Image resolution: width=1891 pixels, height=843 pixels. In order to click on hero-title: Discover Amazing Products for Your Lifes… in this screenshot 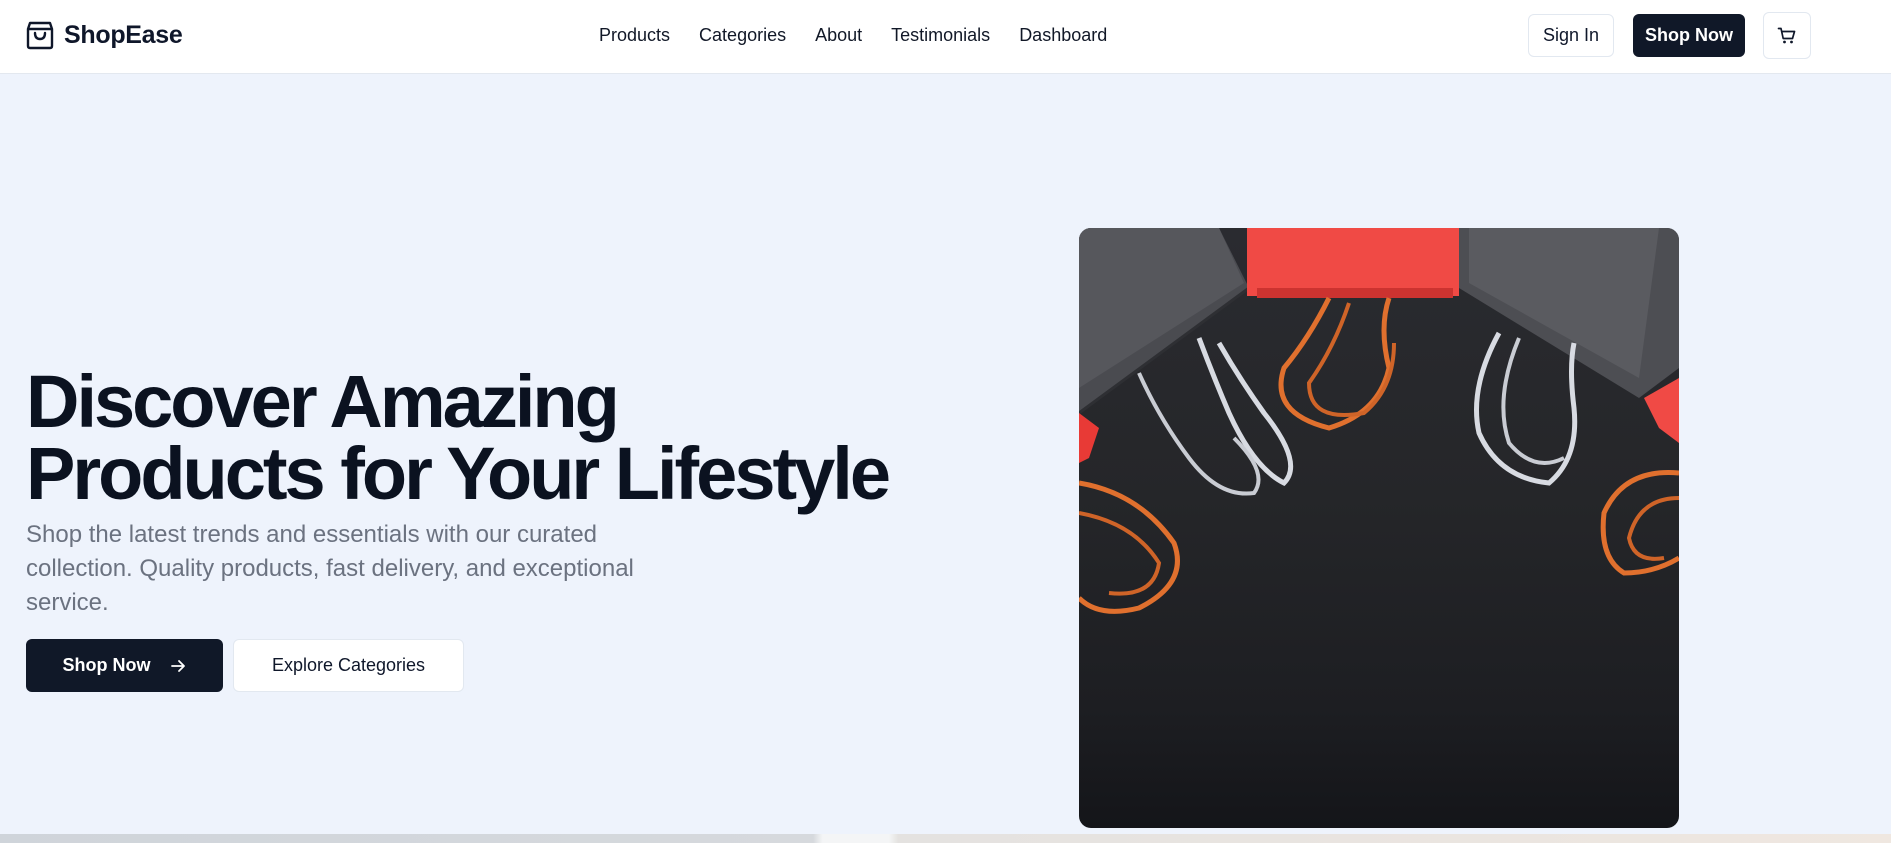, I will do `click(466, 438)`.